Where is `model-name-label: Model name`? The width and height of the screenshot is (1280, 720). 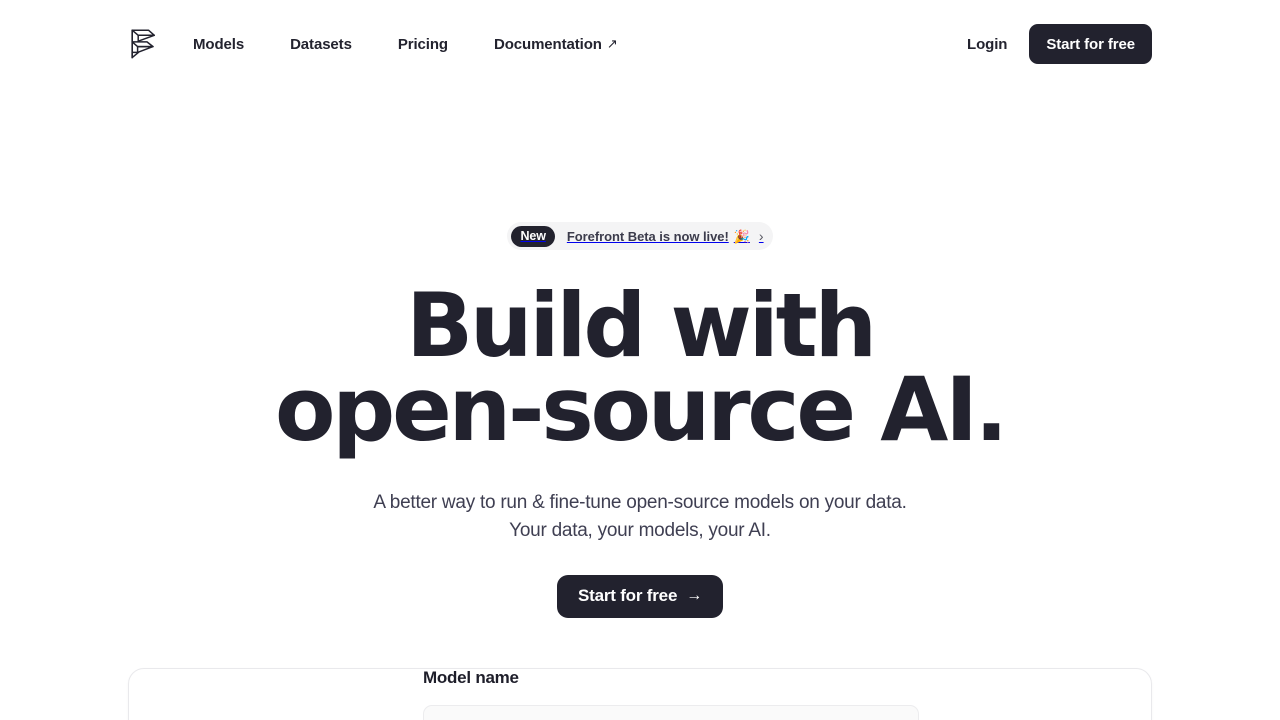 model-name-label: Model name is located at coordinates (471, 677).